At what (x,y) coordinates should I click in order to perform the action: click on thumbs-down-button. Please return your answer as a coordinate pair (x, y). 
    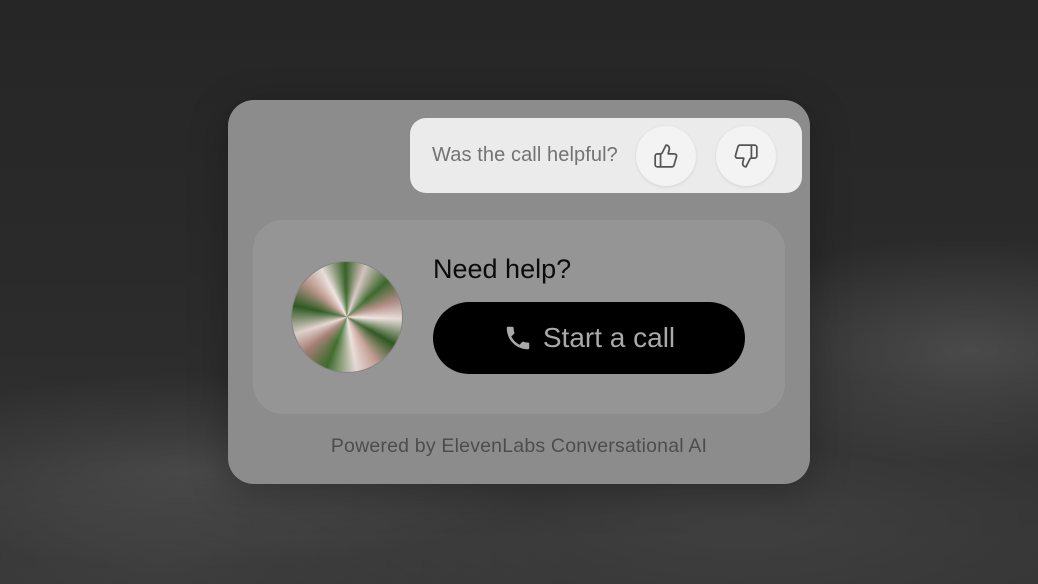
    Looking at the image, I should click on (745, 155).